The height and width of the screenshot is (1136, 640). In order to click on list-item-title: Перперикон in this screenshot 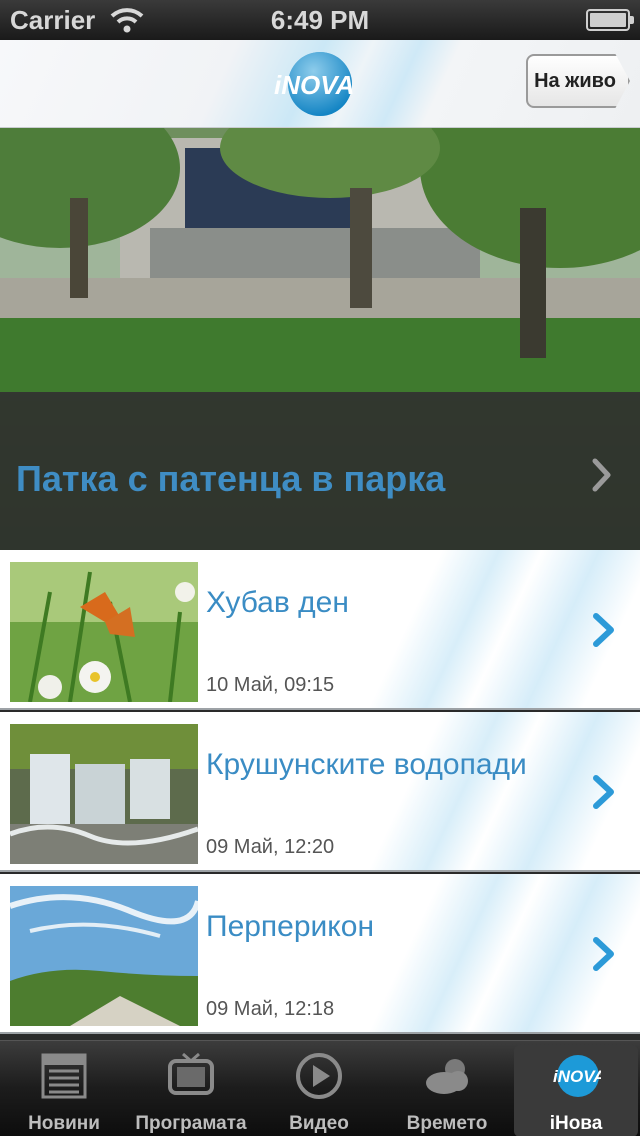, I will do `click(290, 926)`.